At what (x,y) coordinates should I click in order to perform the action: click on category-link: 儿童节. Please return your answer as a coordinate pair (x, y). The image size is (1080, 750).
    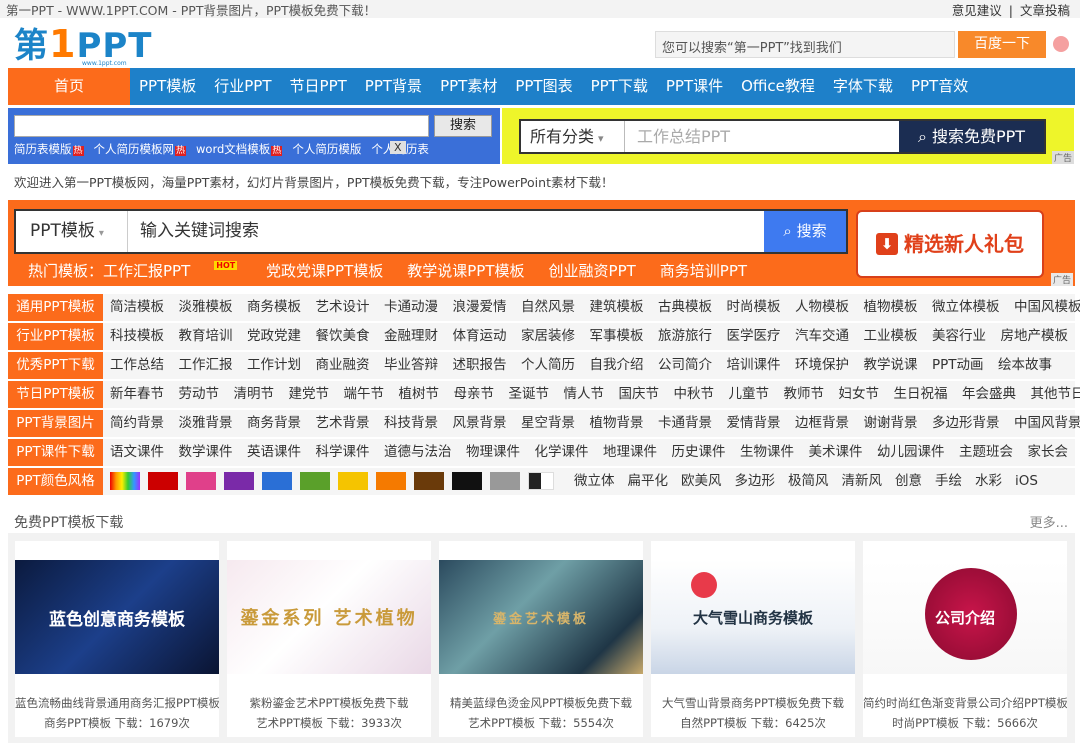
    Looking at the image, I should click on (749, 394).